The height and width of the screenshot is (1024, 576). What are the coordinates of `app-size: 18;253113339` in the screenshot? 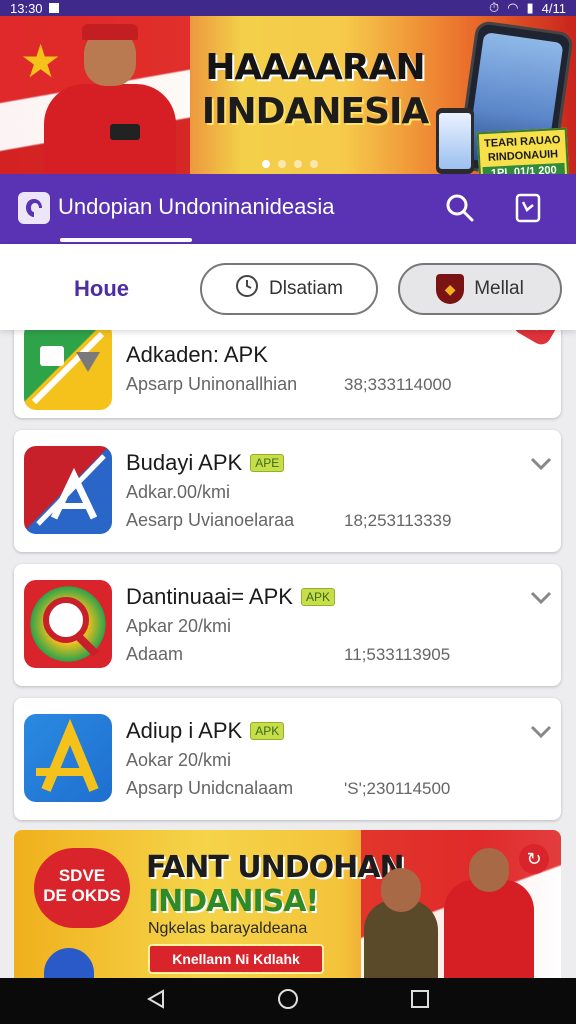 It's located at (398, 520).